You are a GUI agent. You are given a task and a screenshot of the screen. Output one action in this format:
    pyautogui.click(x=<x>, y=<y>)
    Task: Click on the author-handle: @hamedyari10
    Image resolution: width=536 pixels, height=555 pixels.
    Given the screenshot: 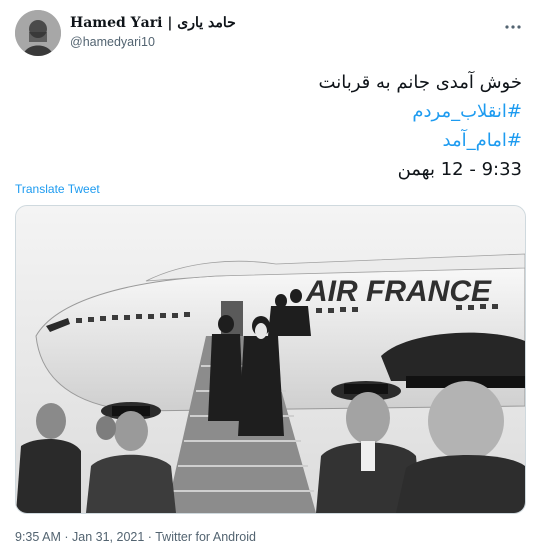 What is the action you would take?
    pyautogui.click(x=153, y=42)
    